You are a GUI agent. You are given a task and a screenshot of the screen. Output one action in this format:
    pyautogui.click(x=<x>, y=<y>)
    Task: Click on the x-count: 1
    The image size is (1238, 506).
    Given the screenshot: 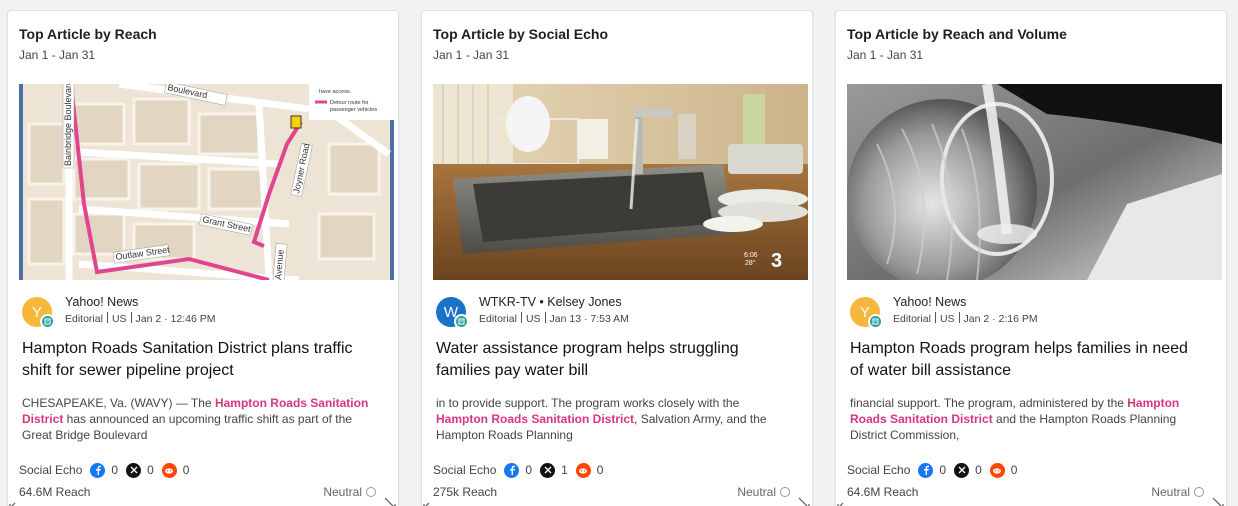 What is the action you would take?
    pyautogui.click(x=564, y=470)
    